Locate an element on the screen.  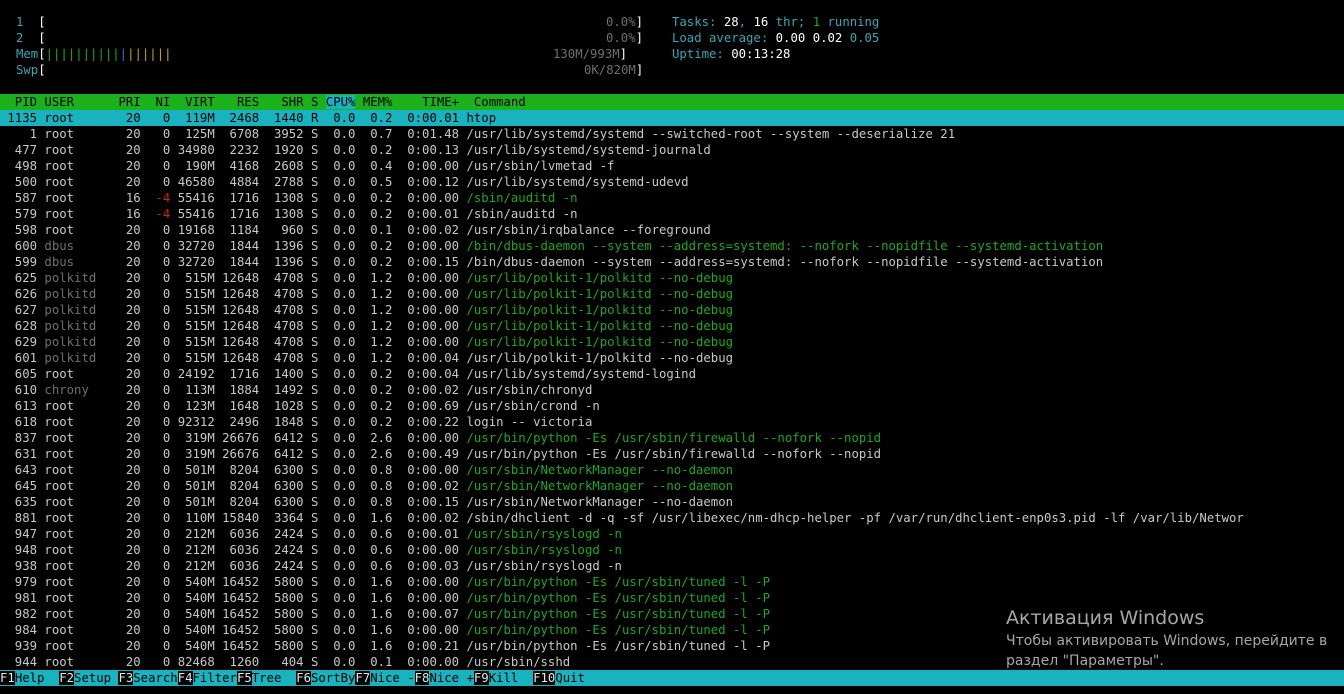
fkey-f2: F2 is located at coordinates (67, 678).